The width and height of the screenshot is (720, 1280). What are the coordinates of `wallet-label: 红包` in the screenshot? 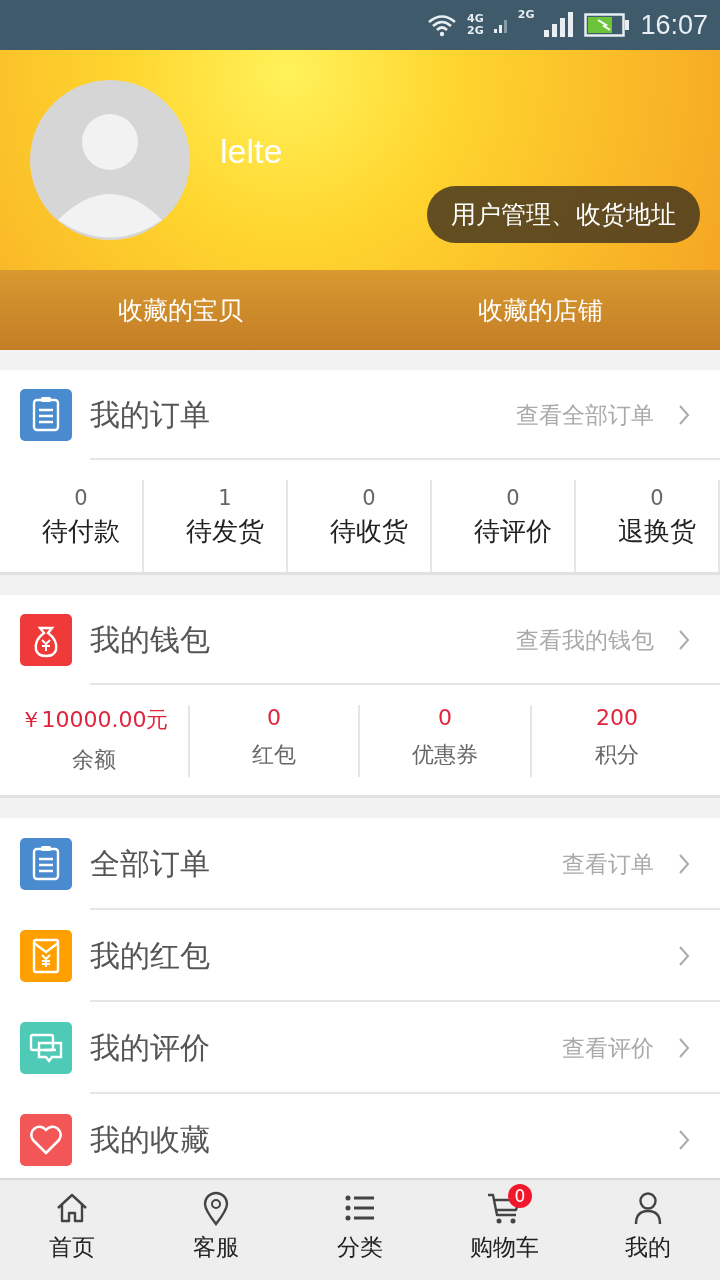 It's located at (274, 755).